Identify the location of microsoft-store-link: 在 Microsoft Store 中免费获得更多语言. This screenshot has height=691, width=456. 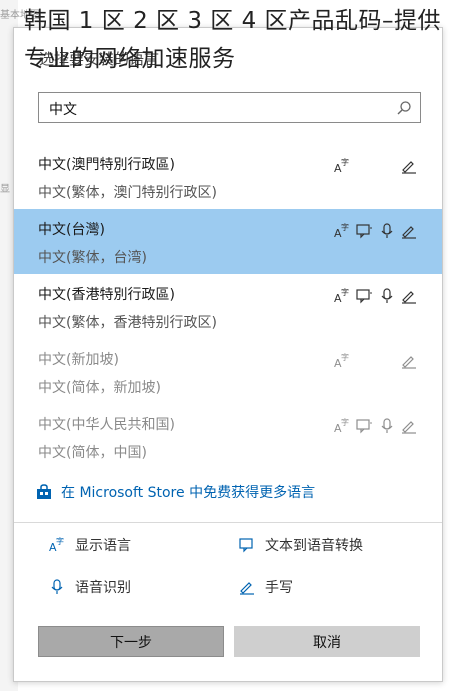
(175, 492).